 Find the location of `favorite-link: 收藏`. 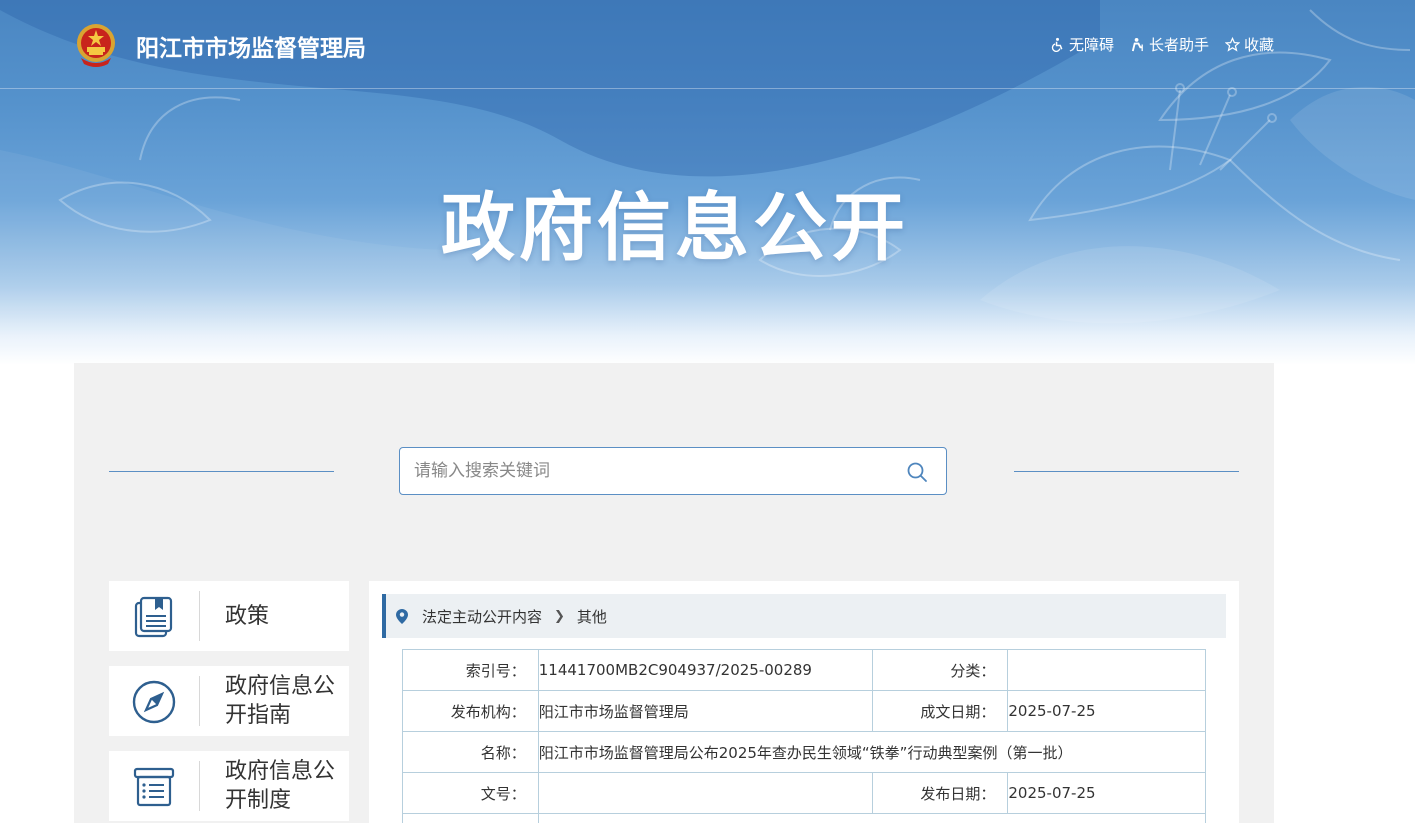

favorite-link: 收藏 is located at coordinates (1249, 44).